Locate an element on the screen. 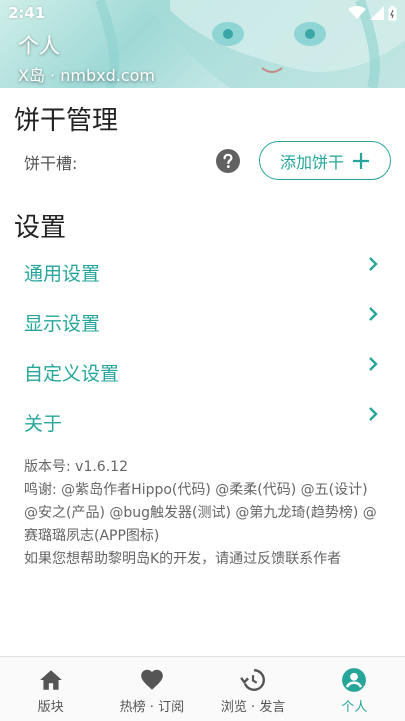 This screenshot has width=405, height=721. contact-text: 如果您想帮助黎明岛K的开发，请通过反馈联系作者 is located at coordinates (183, 559).